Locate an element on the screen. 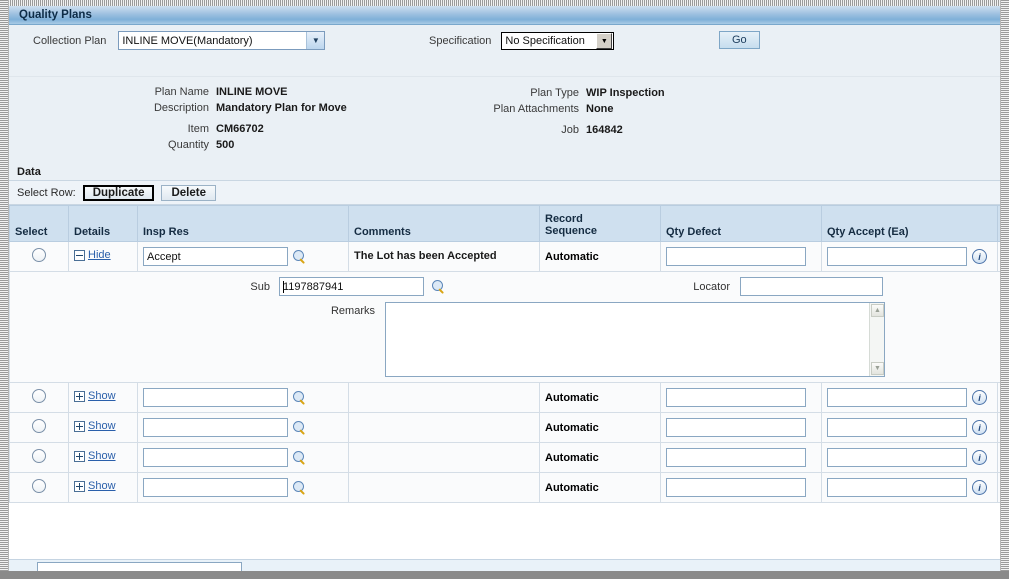 This screenshot has width=1009, height=579. plus-box-icon is located at coordinates (79, 396).